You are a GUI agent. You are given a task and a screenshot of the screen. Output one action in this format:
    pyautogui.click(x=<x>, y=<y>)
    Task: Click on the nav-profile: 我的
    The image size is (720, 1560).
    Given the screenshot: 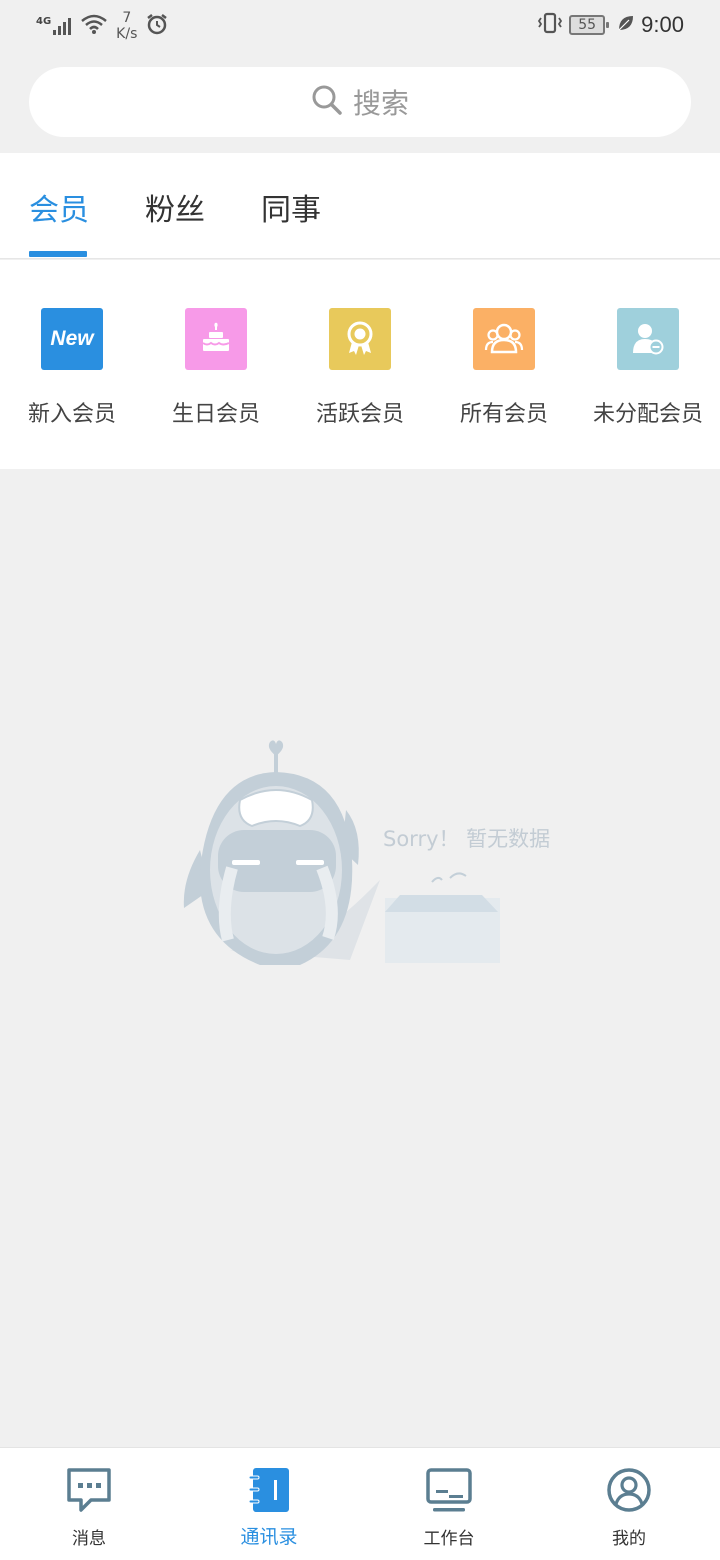 What is the action you would take?
    pyautogui.click(x=629, y=1507)
    